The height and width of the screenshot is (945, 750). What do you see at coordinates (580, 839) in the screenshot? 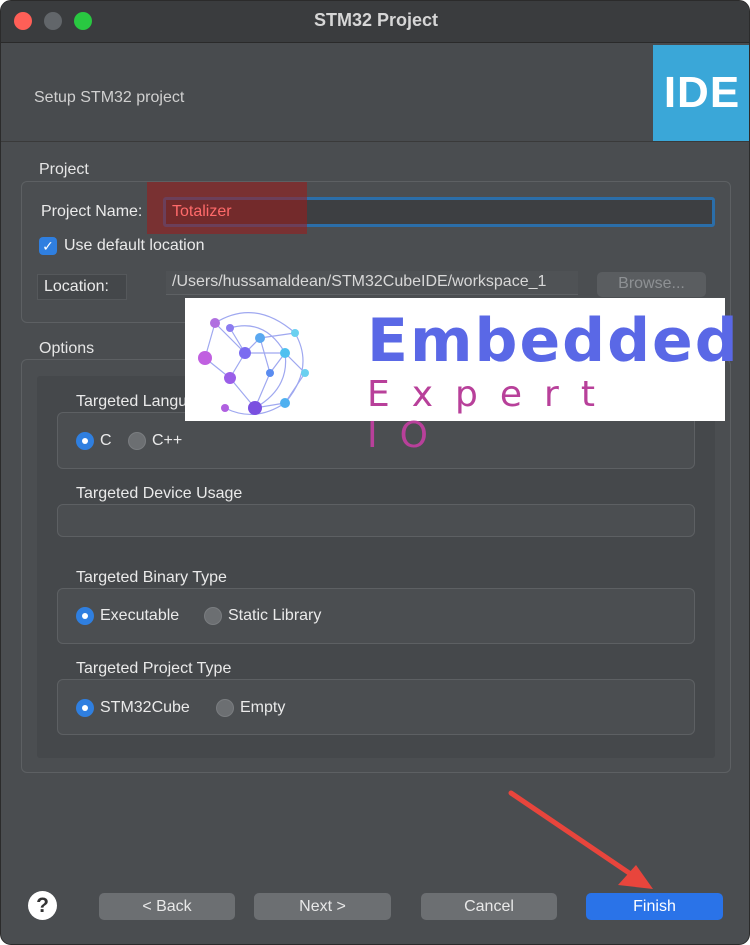
I see `annotation-arrow-icon` at bounding box center [580, 839].